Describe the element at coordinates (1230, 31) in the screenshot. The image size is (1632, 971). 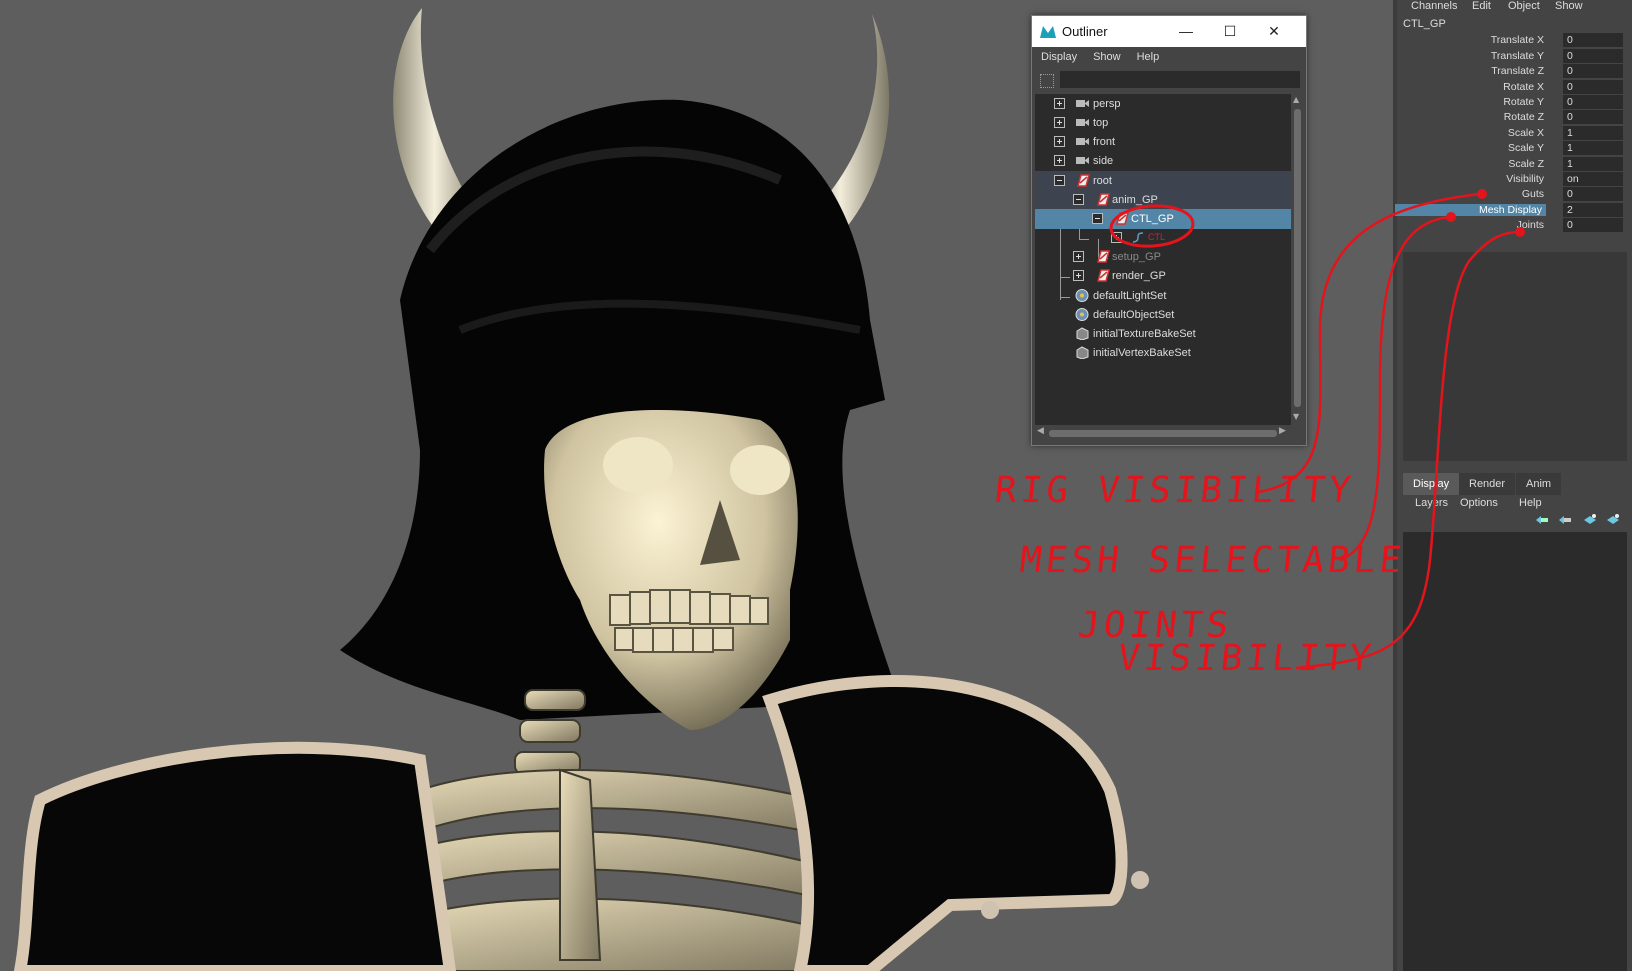
I see `maximize-icon: ☐` at that location.